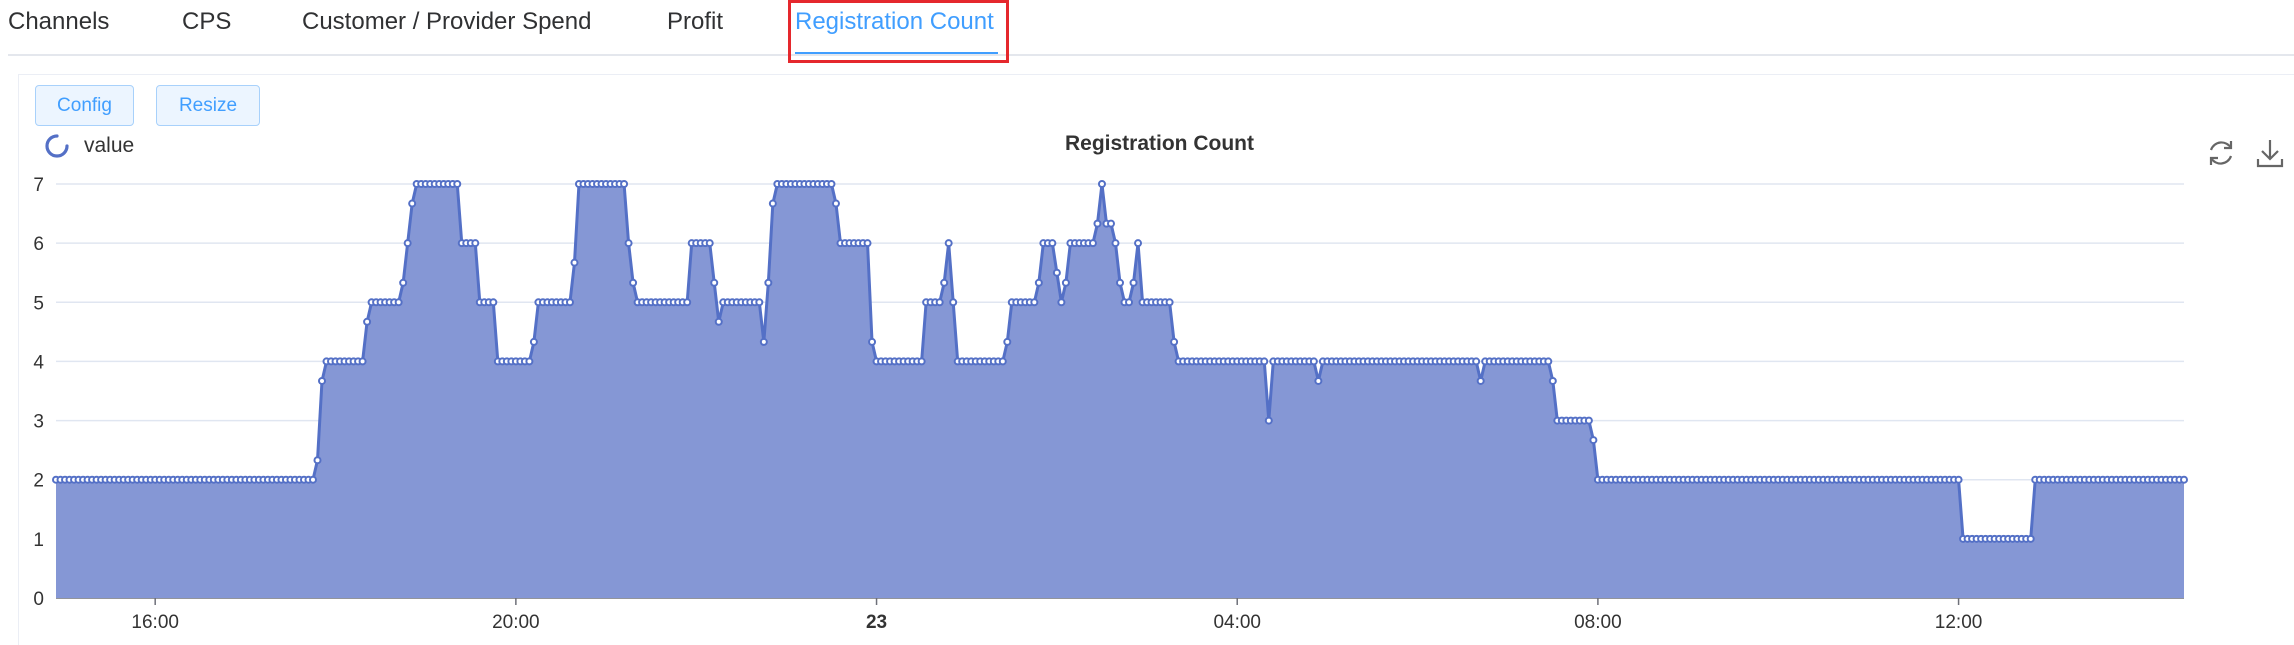  I want to click on y-tick-label: 1, so click(38, 540).